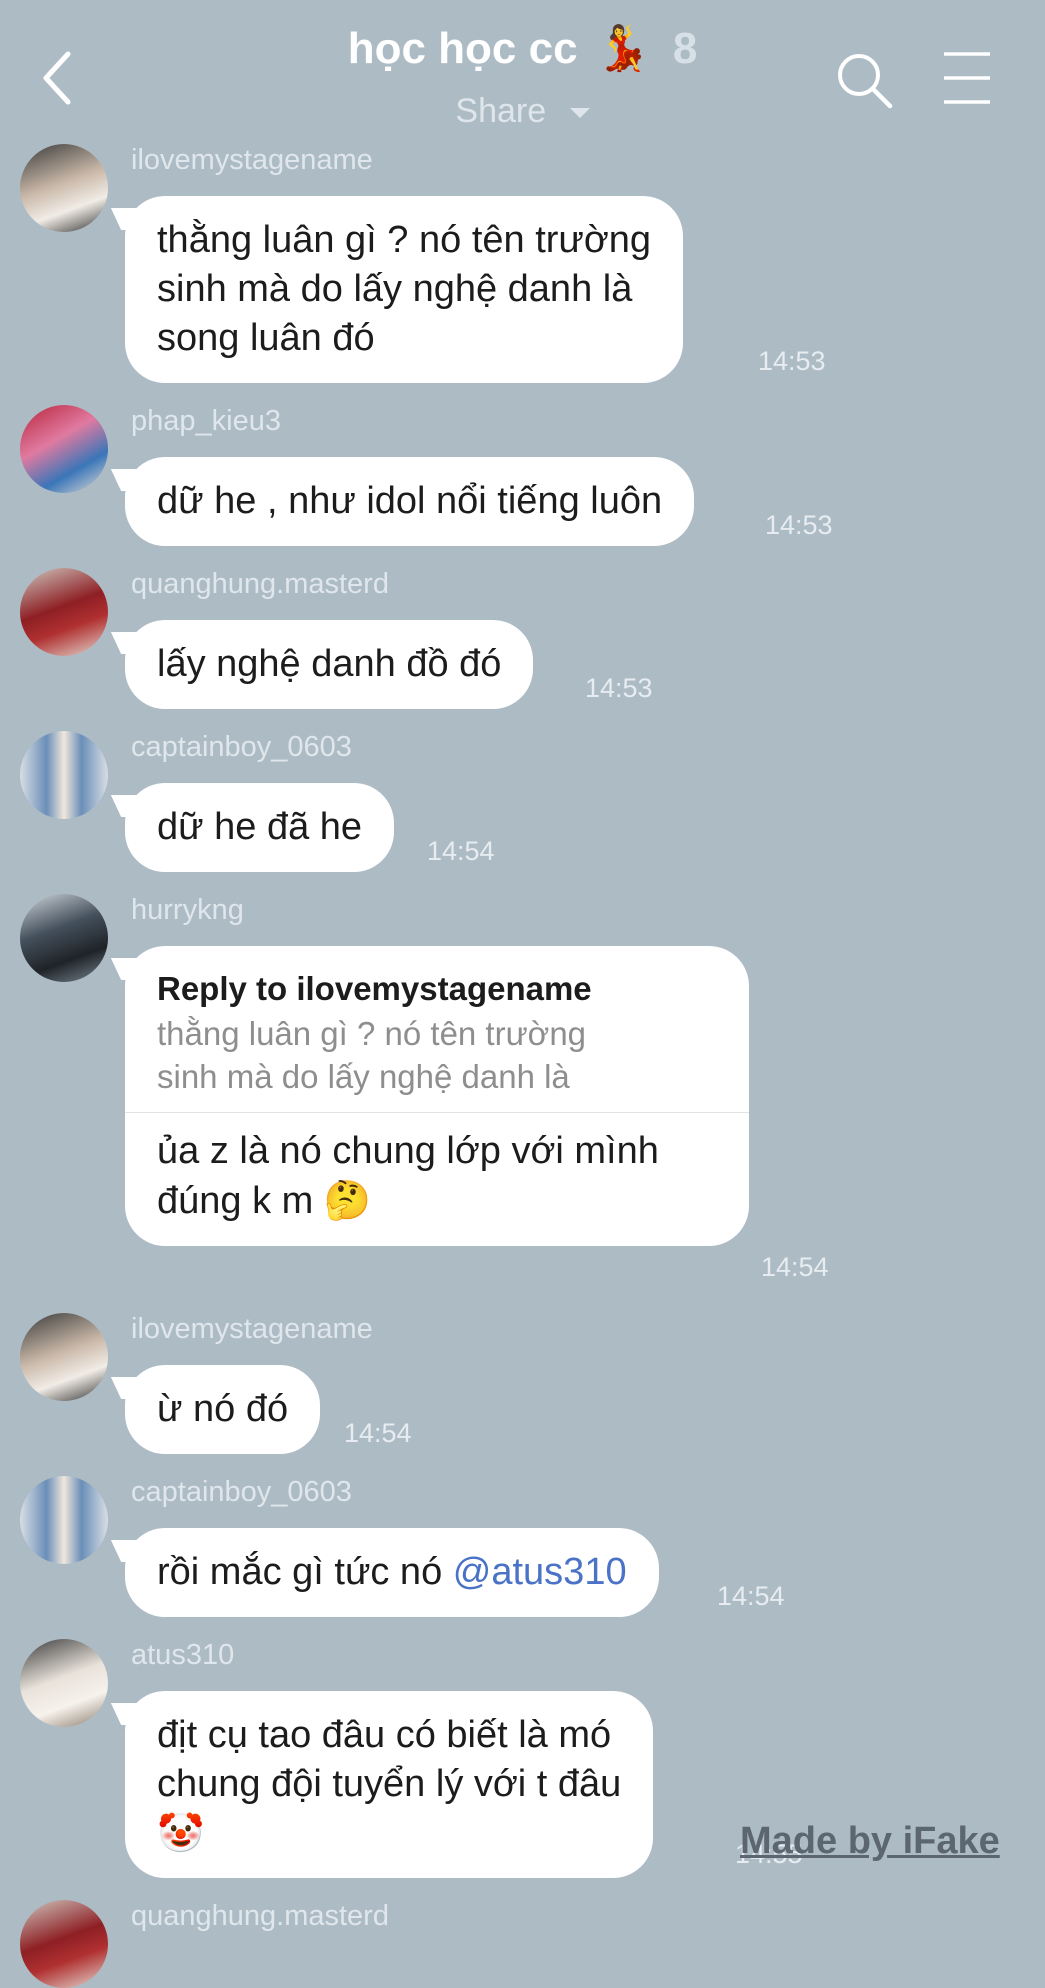 The width and height of the screenshot is (1045, 1988). I want to click on search-button, so click(864, 80).